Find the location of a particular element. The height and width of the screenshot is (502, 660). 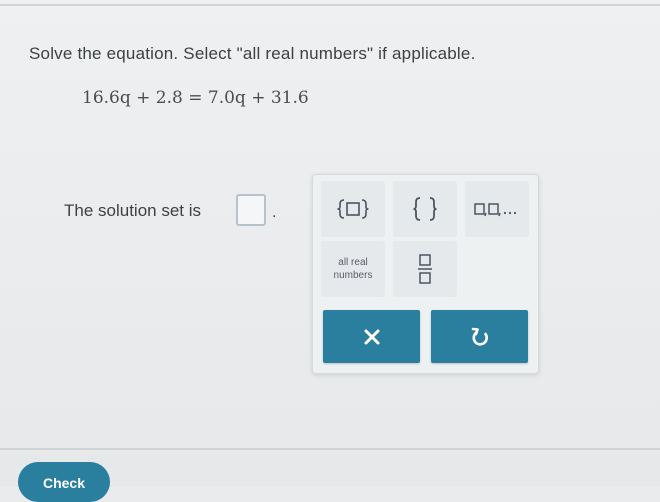

solution-period: . is located at coordinates (274, 212).